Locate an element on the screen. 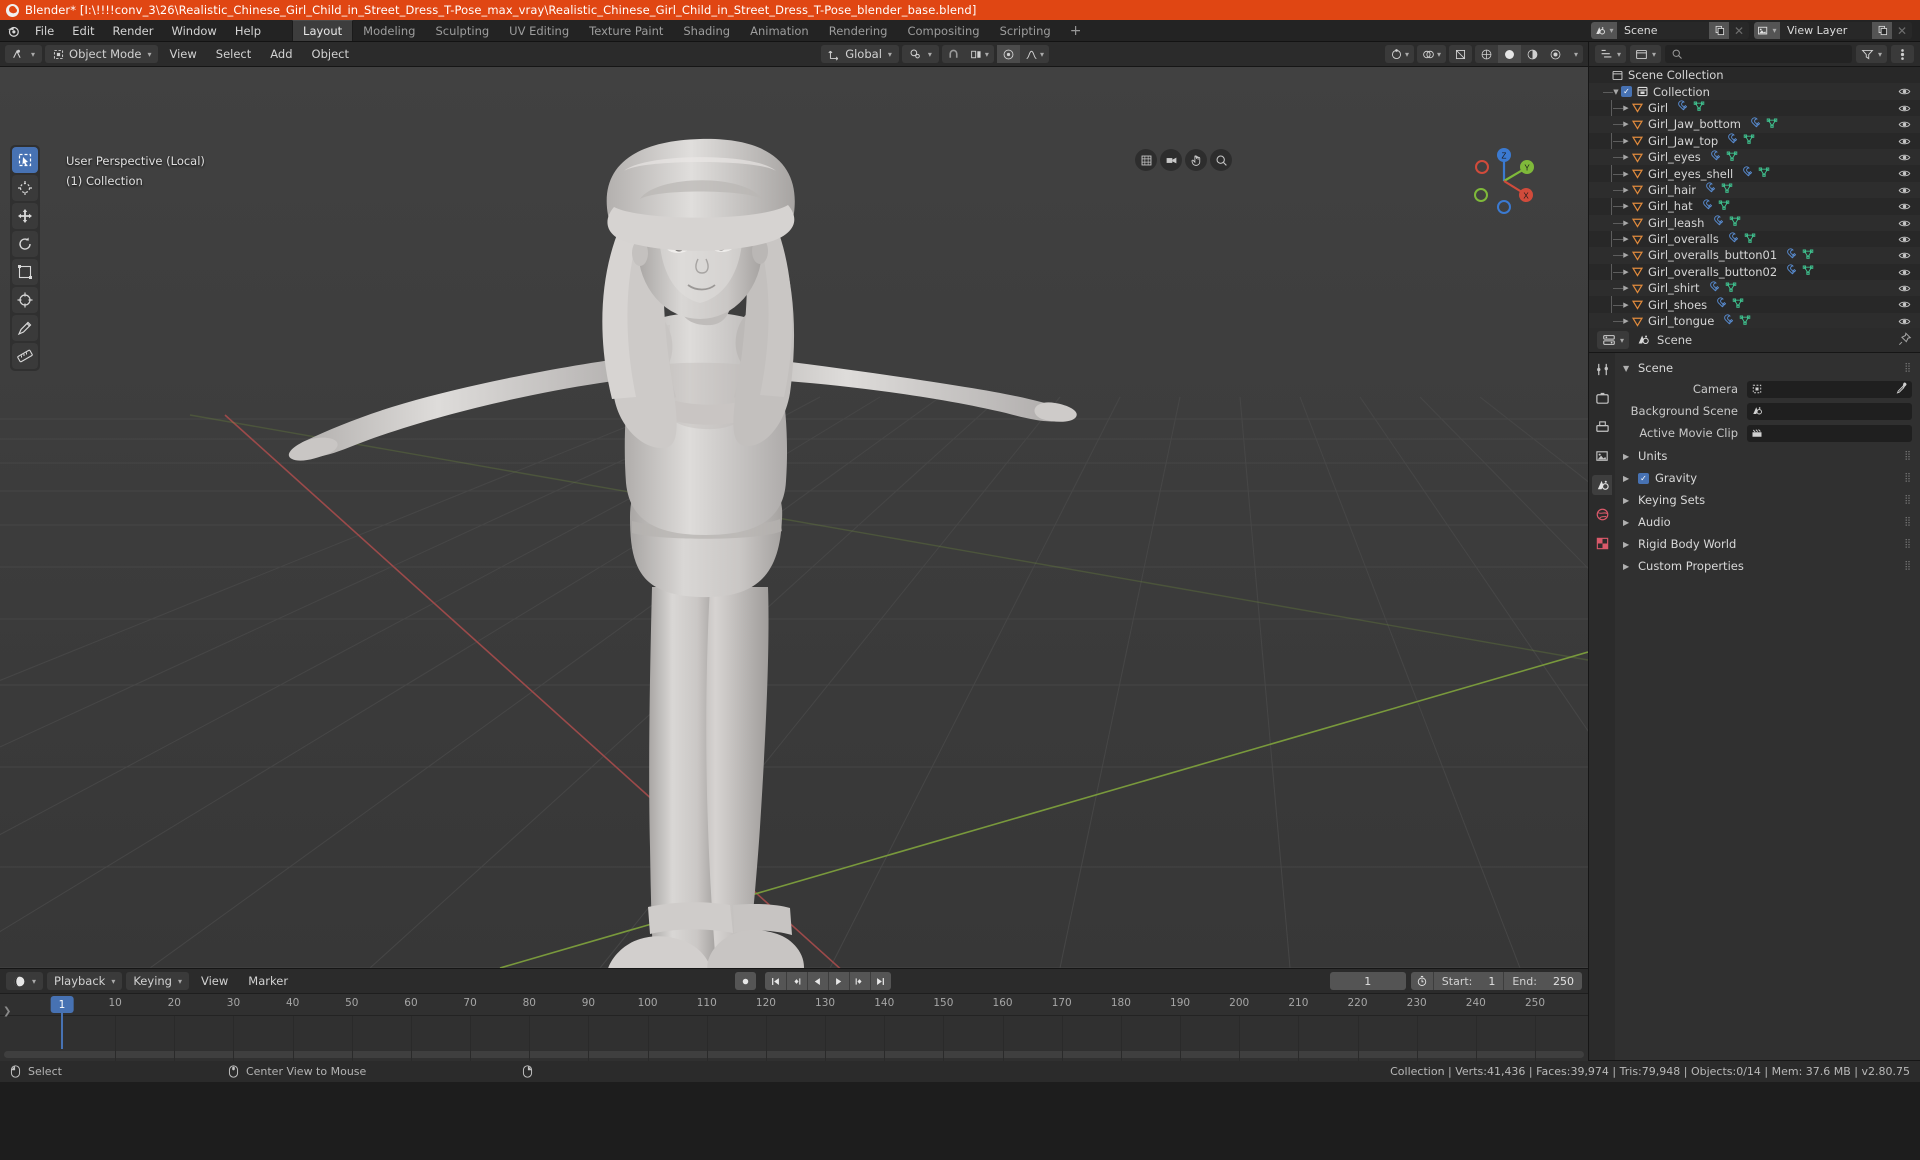 This screenshot has height=1160, width=1920. shading-options-icon: ▾ is located at coordinates (1575, 54).